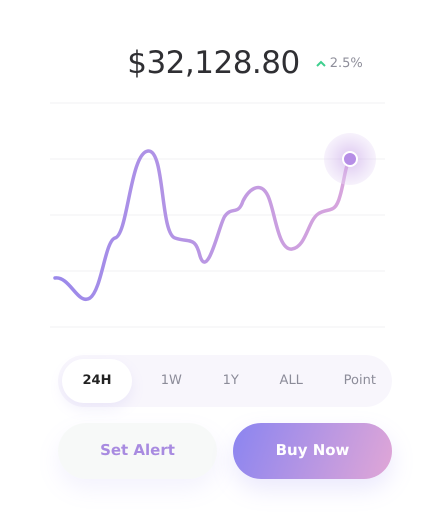 The width and height of the screenshot is (446, 520). Describe the element at coordinates (360, 380) in the screenshot. I see `range-tab: Point` at that location.